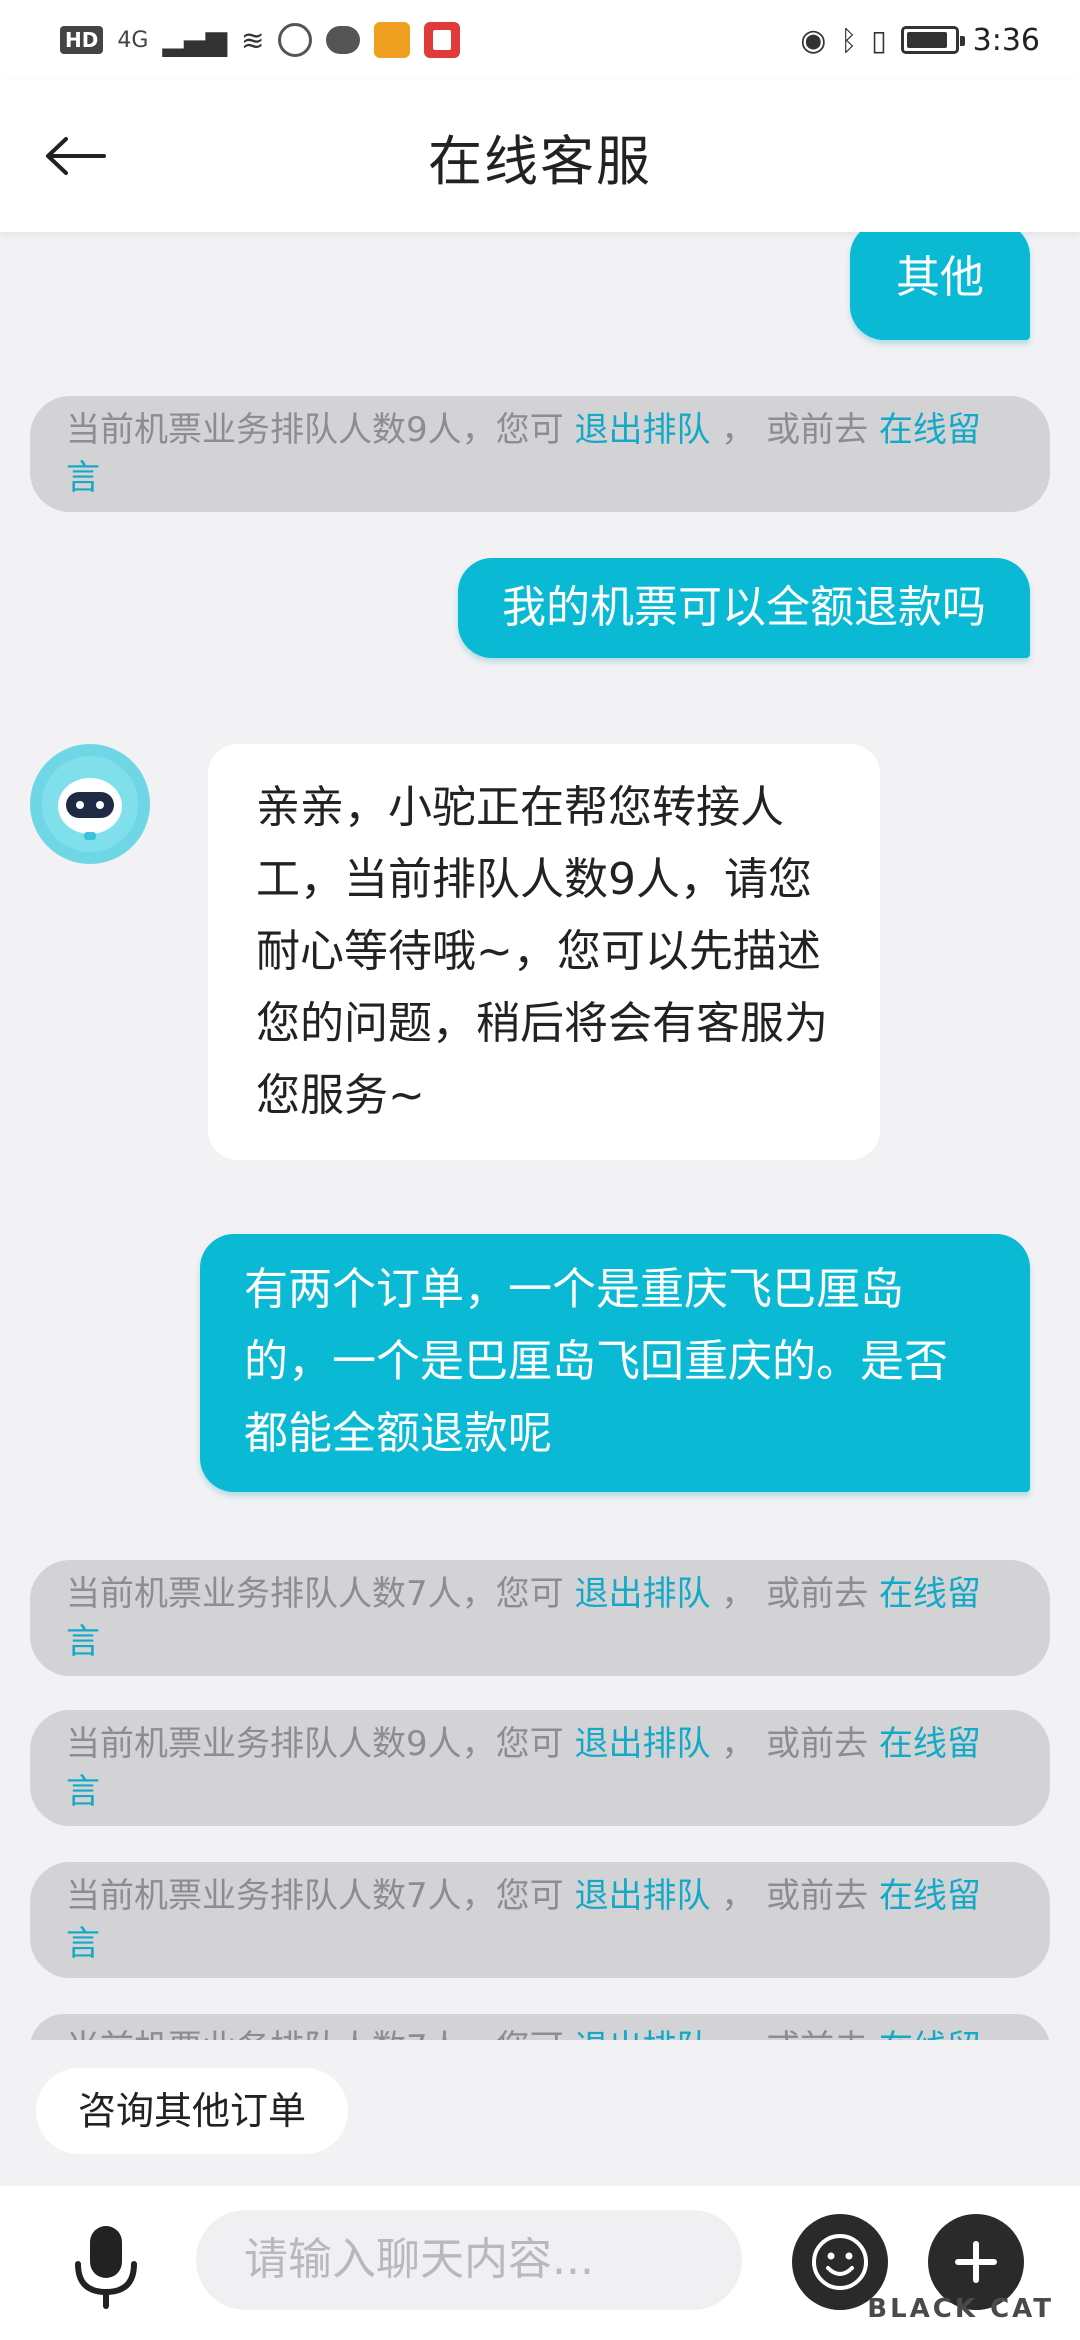 This screenshot has width=1080, height=2340. What do you see at coordinates (596, 1361) in the screenshot?
I see `message-text: 有两个订单，一个是重庆飞巴厘岛的，一个是巴厘岛飞回重庆的。是否都能全额退款呢` at bounding box center [596, 1361].